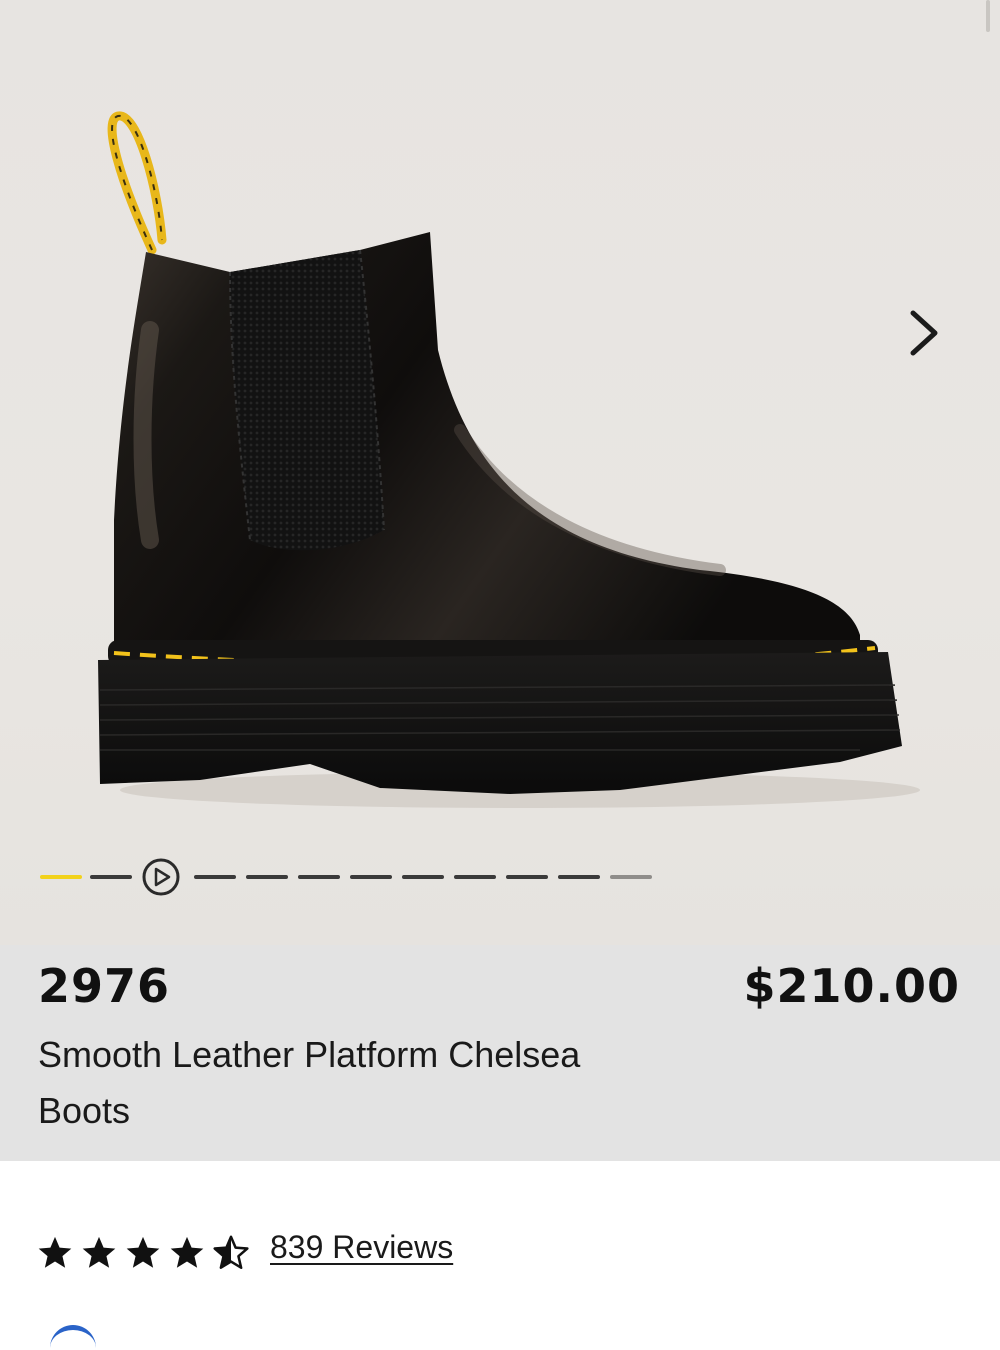  What do you see at coordinates (104, 986) in the screenshot?
I see `product-model-number: 2976` at bounding box center [104, 986].